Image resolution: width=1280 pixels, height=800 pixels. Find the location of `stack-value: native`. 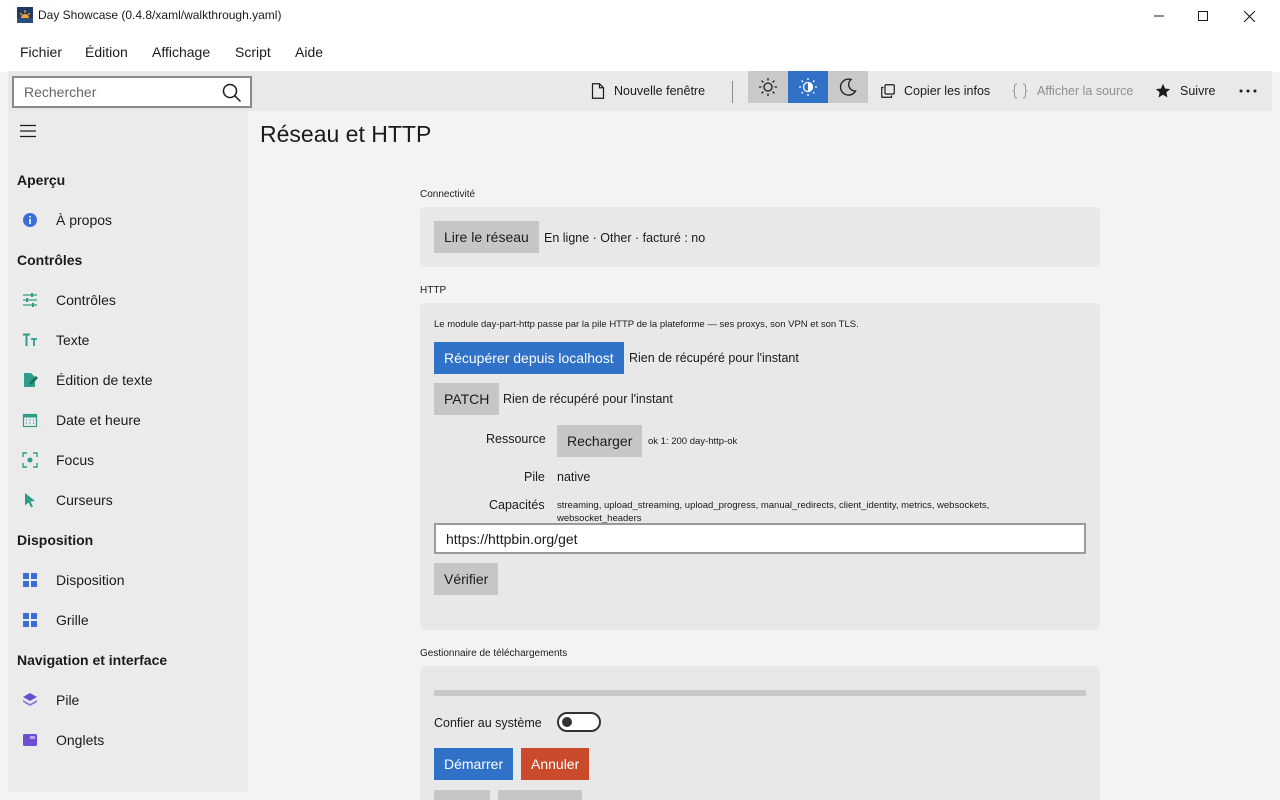

stack-value: native is located at coordinates (574, 477).